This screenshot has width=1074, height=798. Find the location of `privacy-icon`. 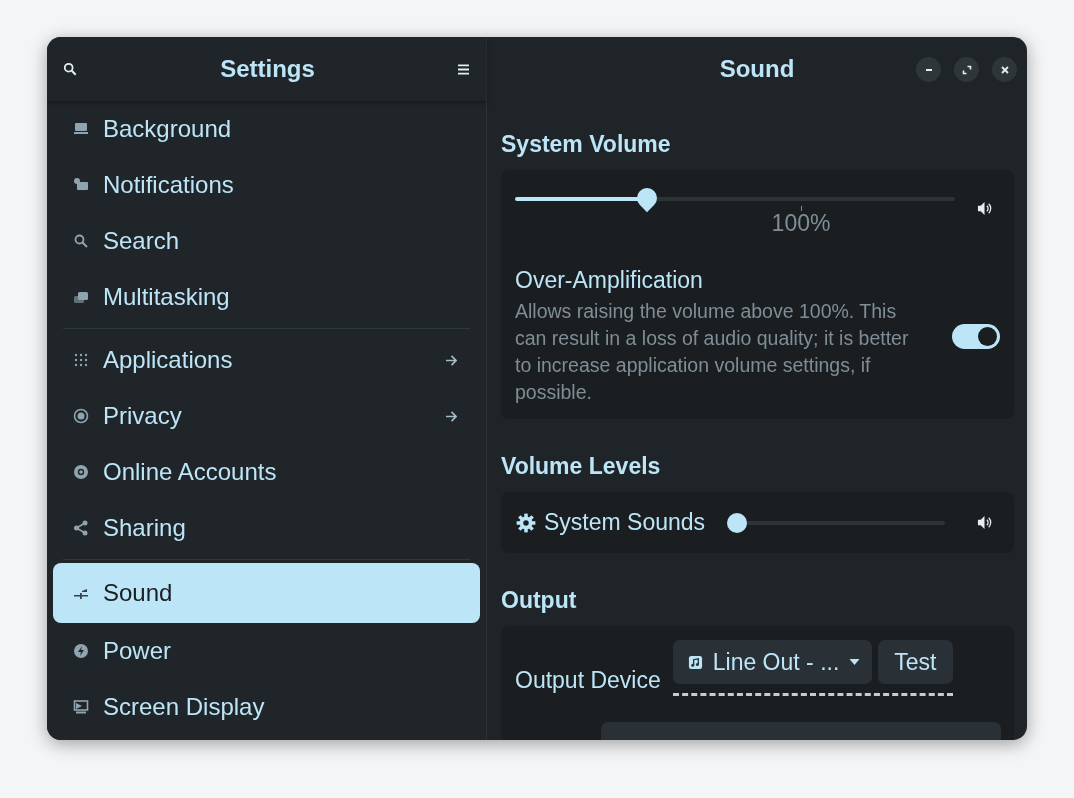

privacy-icon is located at coordinates (81, 416).